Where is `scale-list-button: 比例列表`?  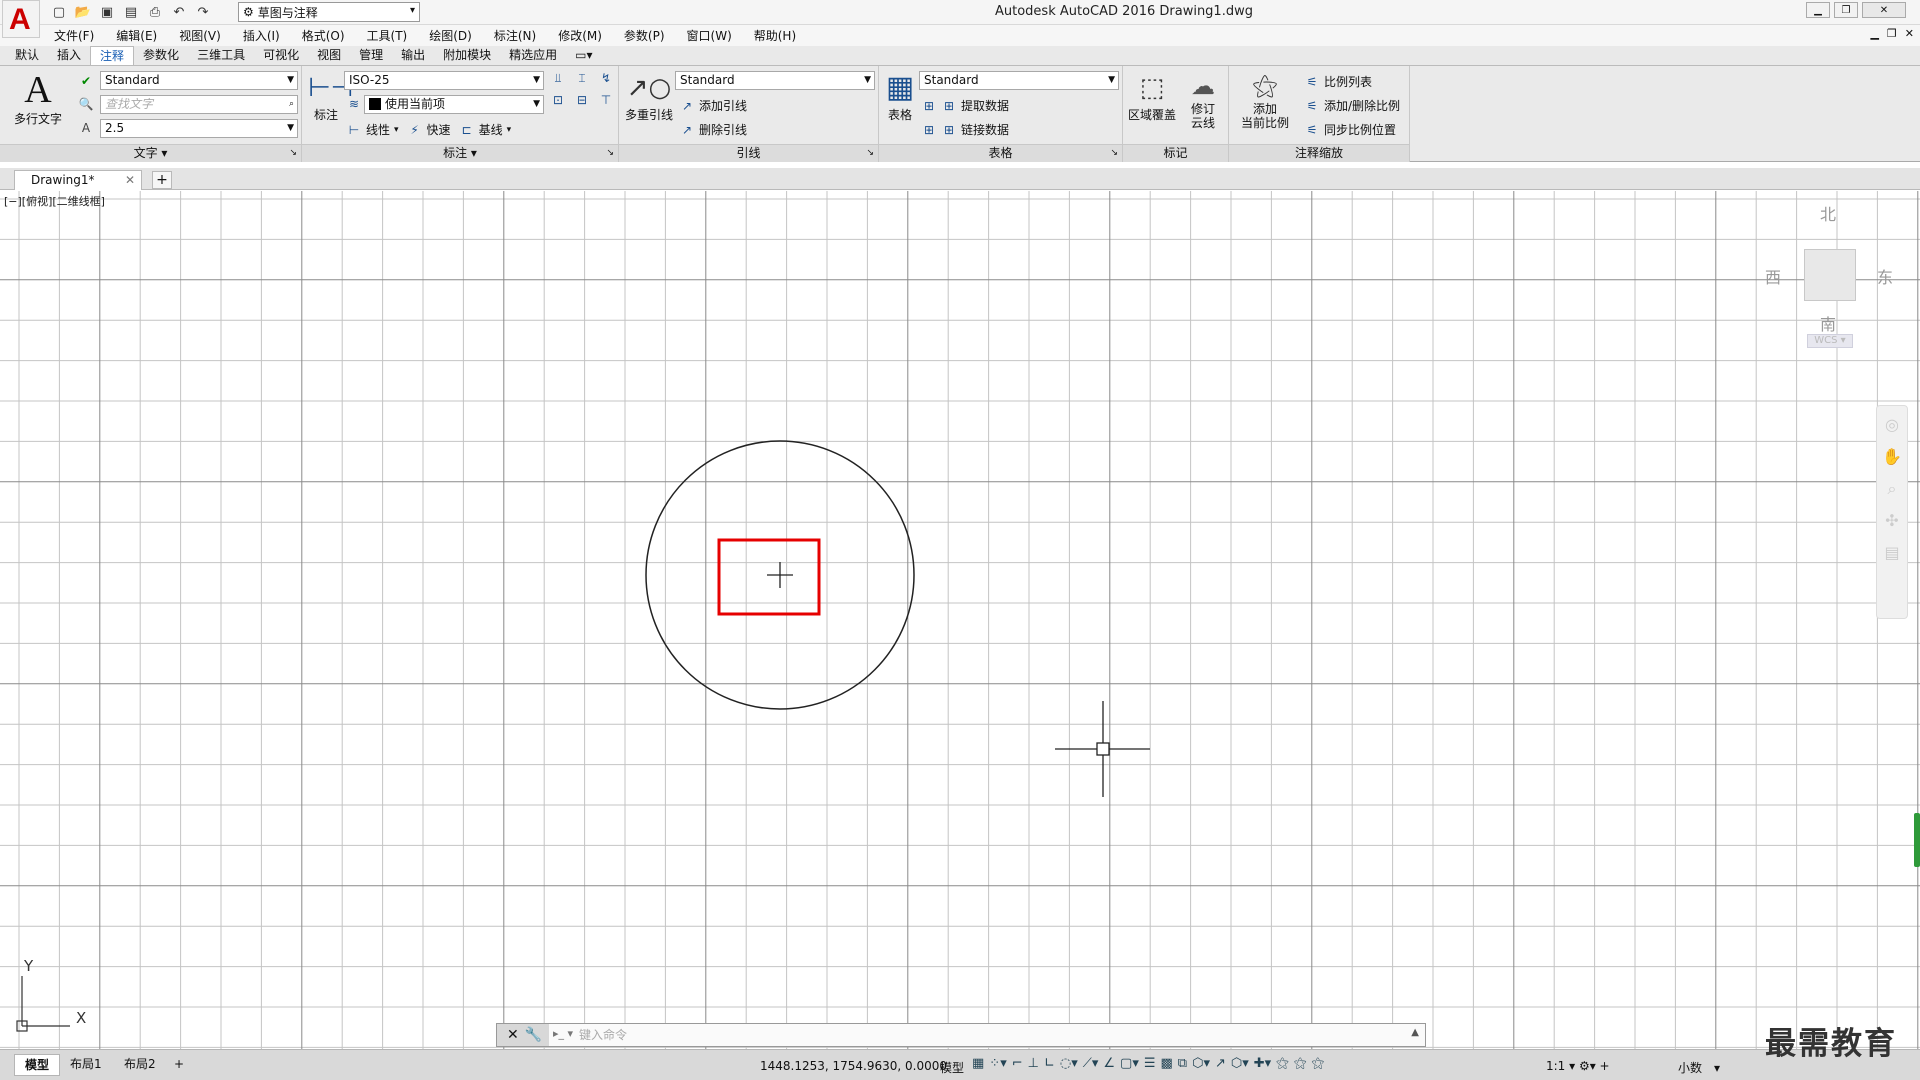 scale-list-button: 比例列表 is located at coordinates (1348, 81).